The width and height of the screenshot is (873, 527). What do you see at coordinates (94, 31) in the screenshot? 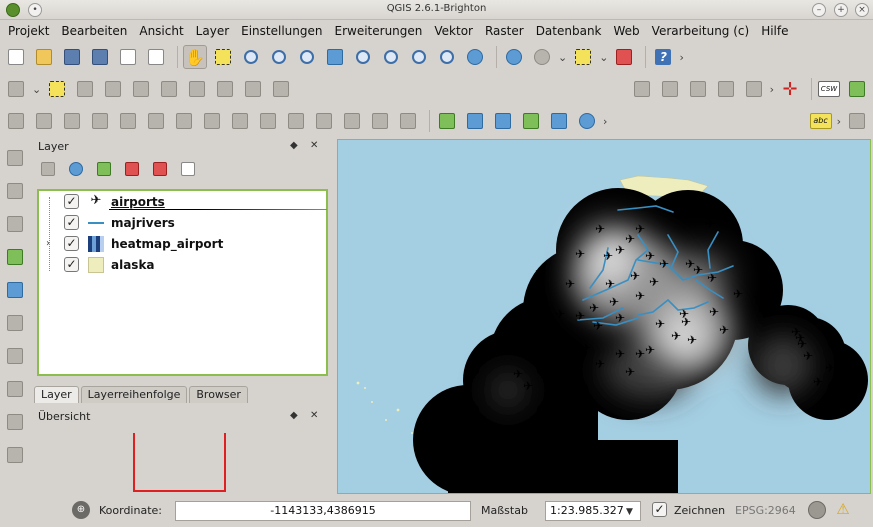
I see `menu-bearbeiten: Bearbeiten` at bounding box center [94, 31].